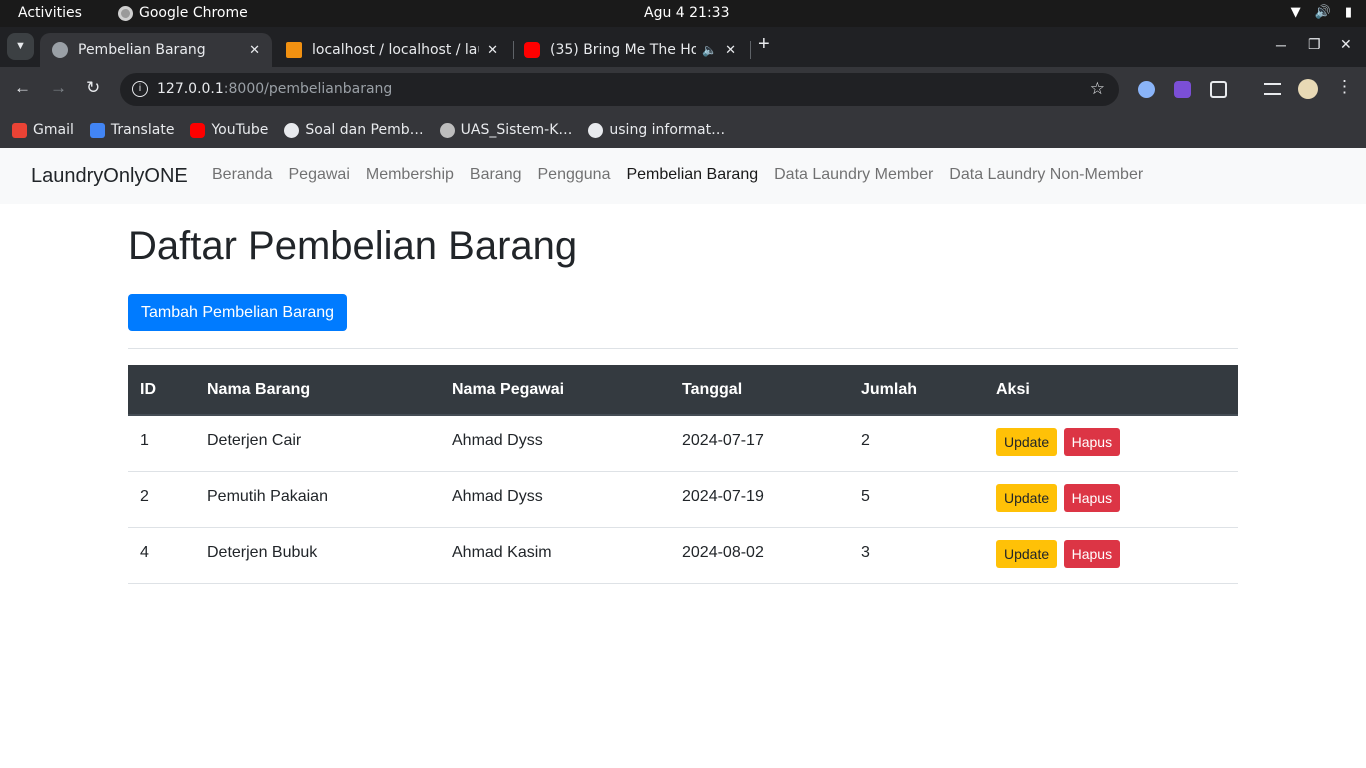 The width and height of the screenshot is (1366, 768). What do you see at coordinates (238, 312) in the screenshot?
I see `add-purchase-button: Tambah Pembelian Barang` at bounding box center [238, 312].